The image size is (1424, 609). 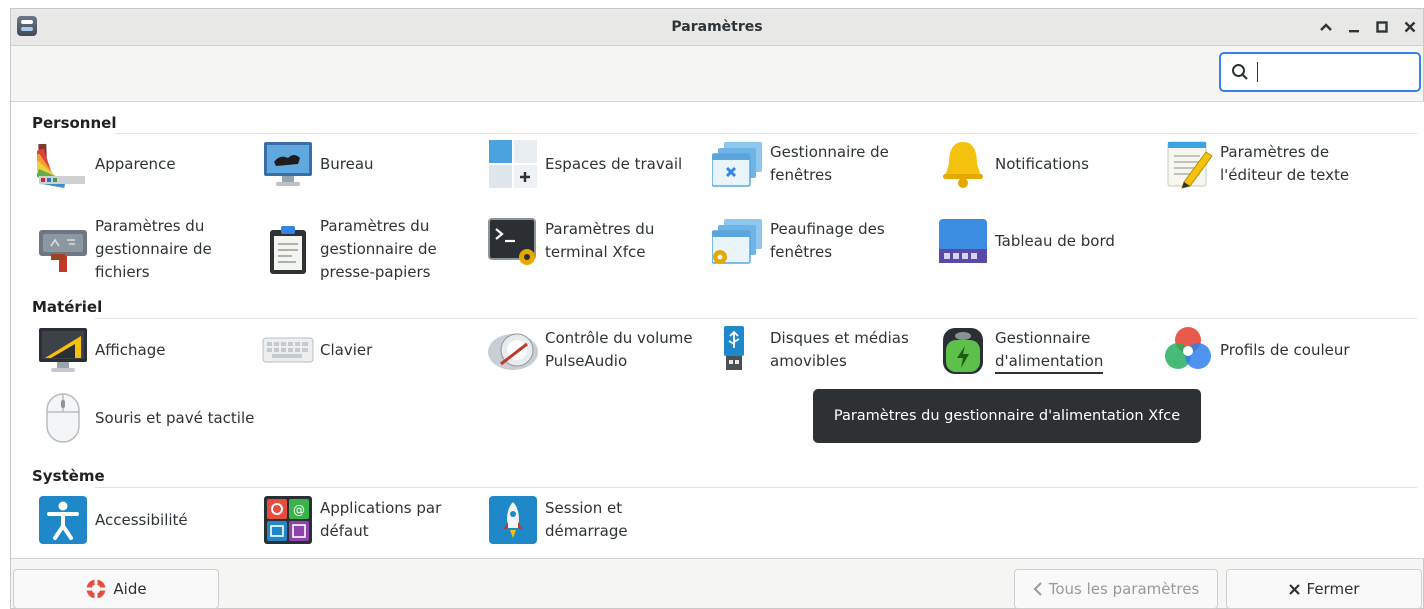 I want to click on keyboard-icon, so click(x=288, y=350).